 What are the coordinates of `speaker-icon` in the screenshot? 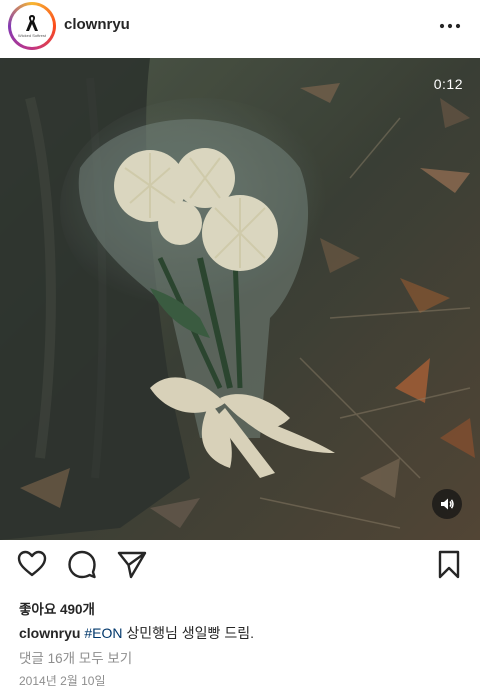 It's located at (447, 504).